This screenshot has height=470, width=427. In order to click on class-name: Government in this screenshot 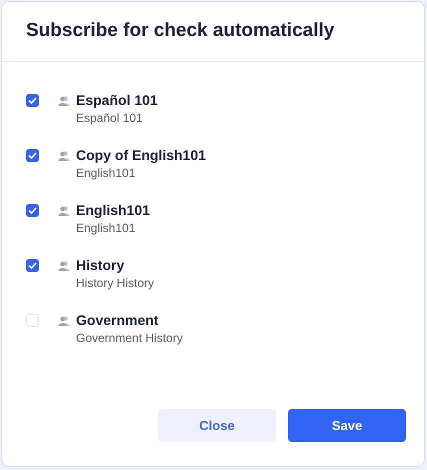, I will do `click(118, 320)`.